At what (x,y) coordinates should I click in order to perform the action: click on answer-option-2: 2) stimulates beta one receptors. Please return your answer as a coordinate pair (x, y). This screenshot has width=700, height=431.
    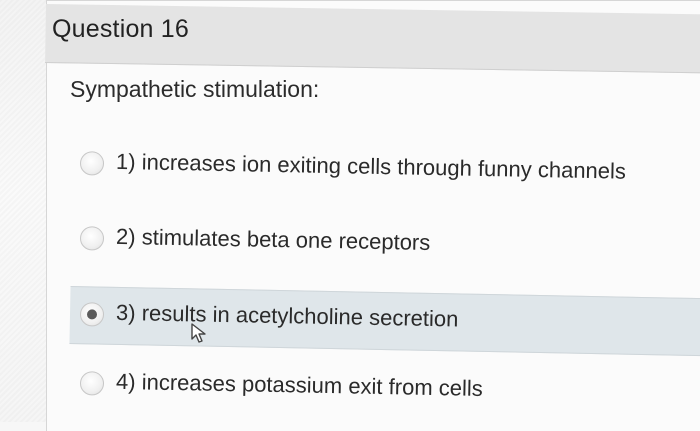
    Looking at the image, I should click on (384, 245).